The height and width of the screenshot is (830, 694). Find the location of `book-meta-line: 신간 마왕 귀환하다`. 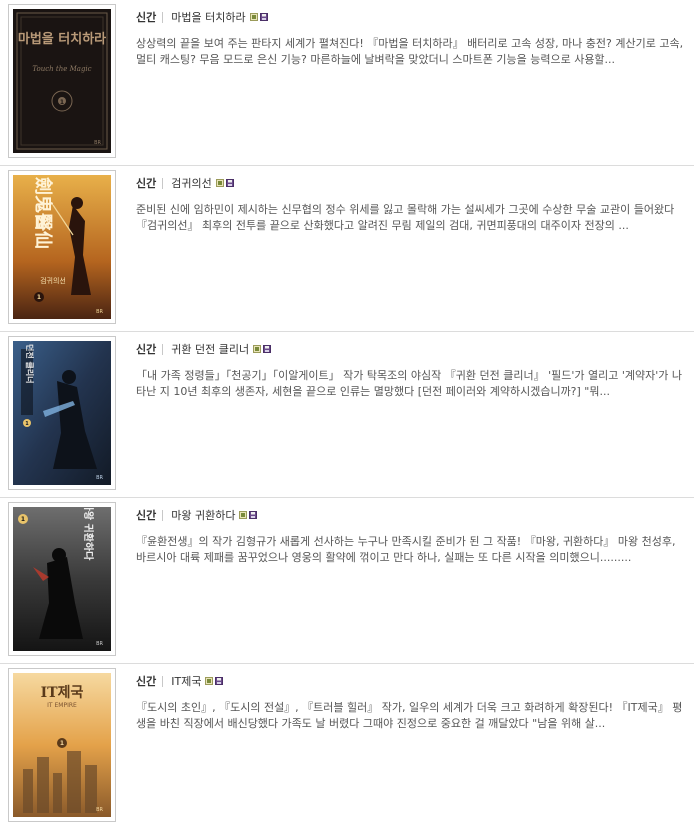

book-meta-line: 신간 마왕 귀환하다 is located at coordinates (197, 515).